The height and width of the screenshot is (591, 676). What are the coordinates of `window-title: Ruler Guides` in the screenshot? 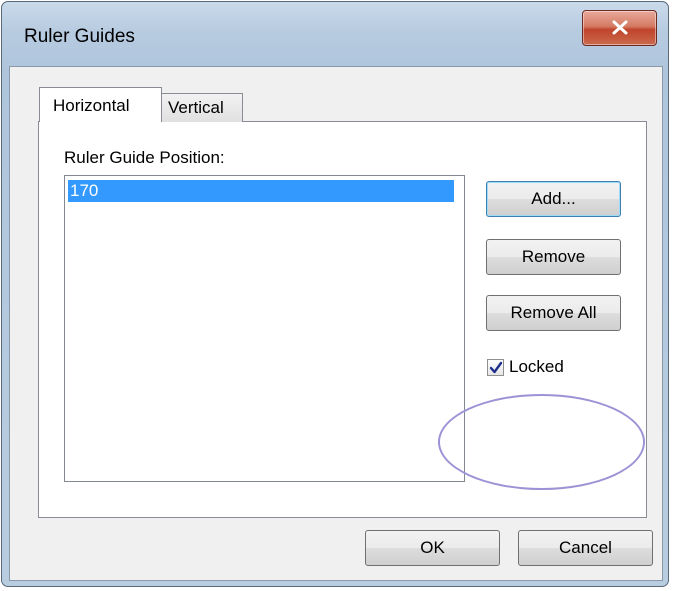 It's located at (79, 36).